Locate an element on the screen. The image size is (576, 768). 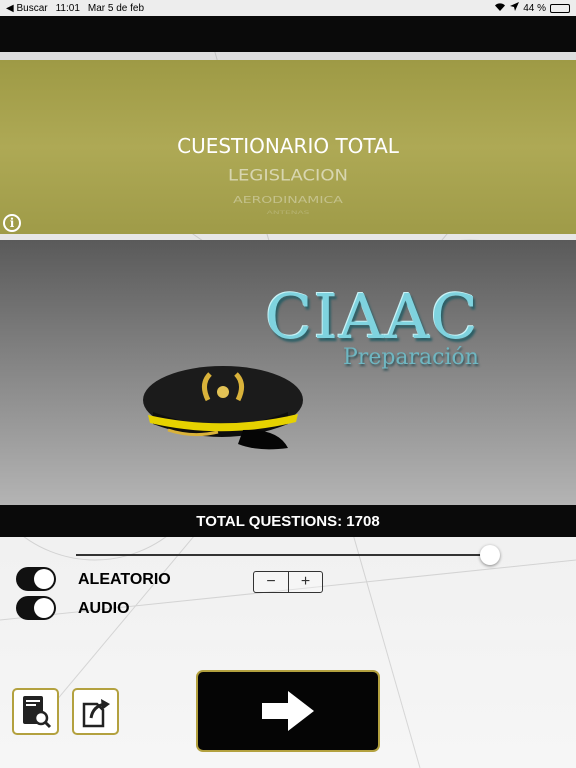
audio-label: AUDIO is located at coordinates (104, 608).